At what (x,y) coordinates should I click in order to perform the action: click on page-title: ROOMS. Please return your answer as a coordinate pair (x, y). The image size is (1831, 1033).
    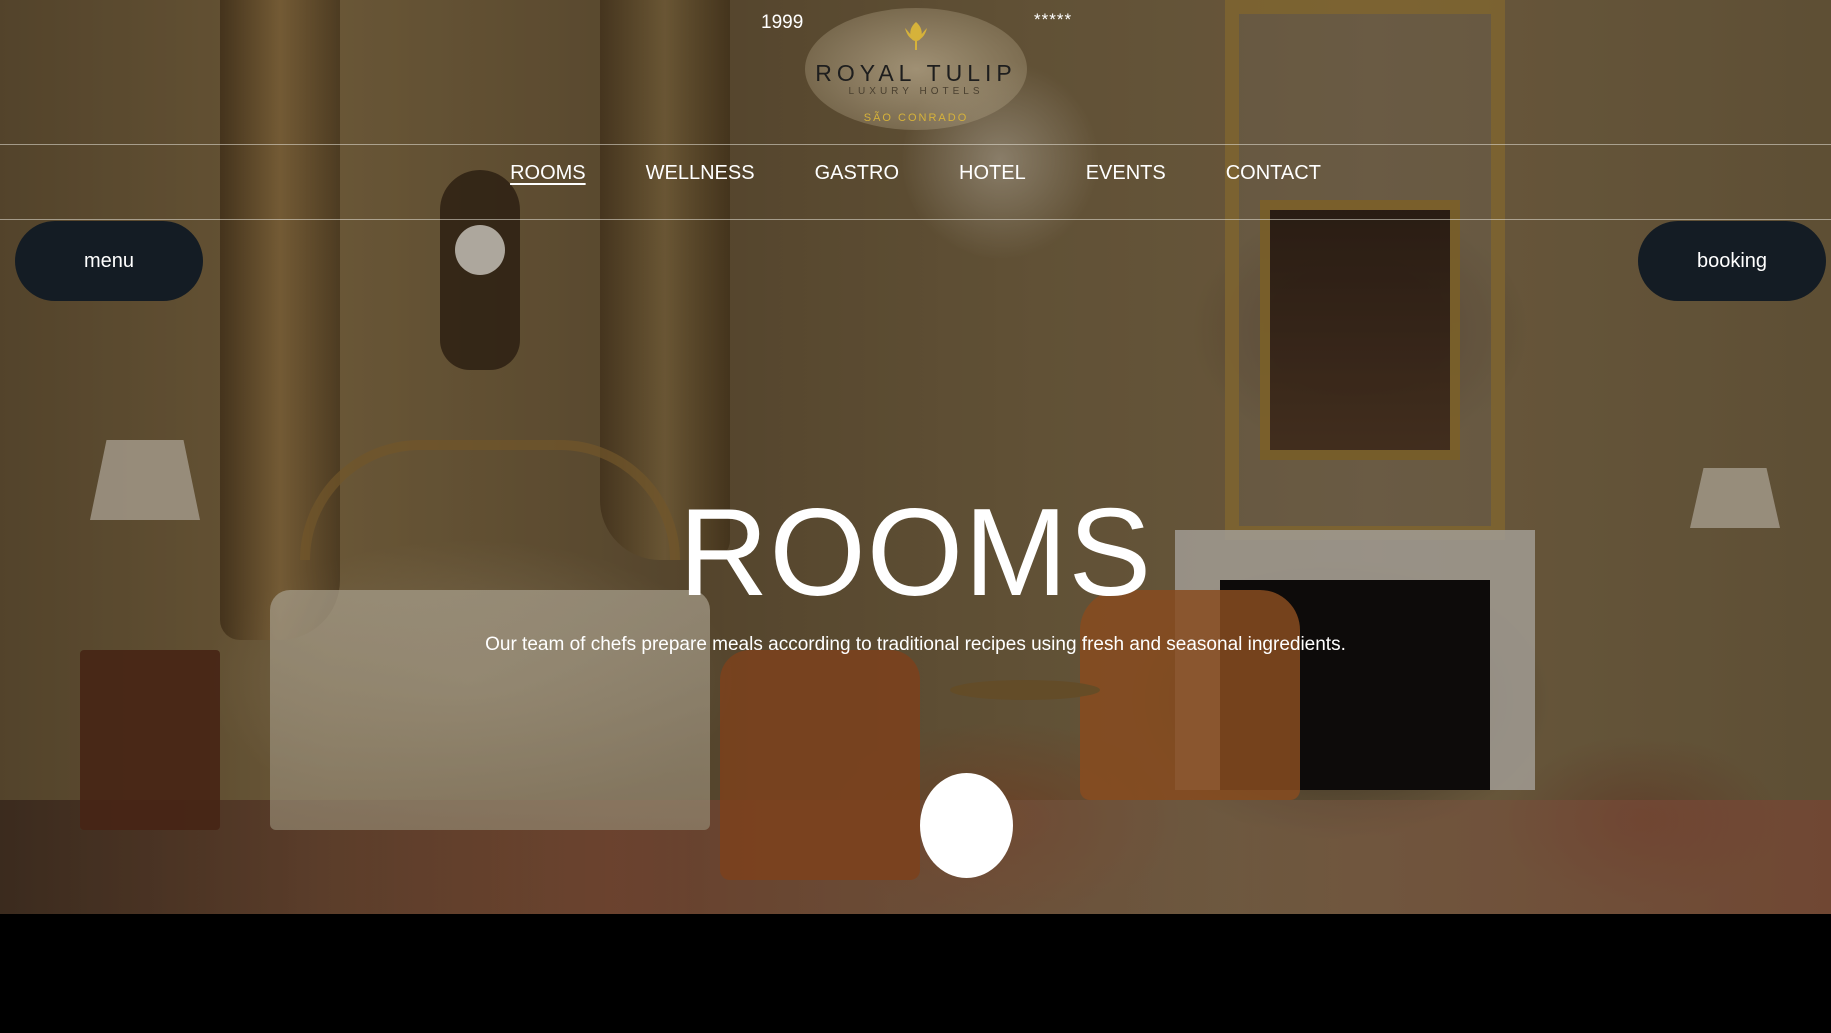
    Looking at the image, I should click on (915, 553).